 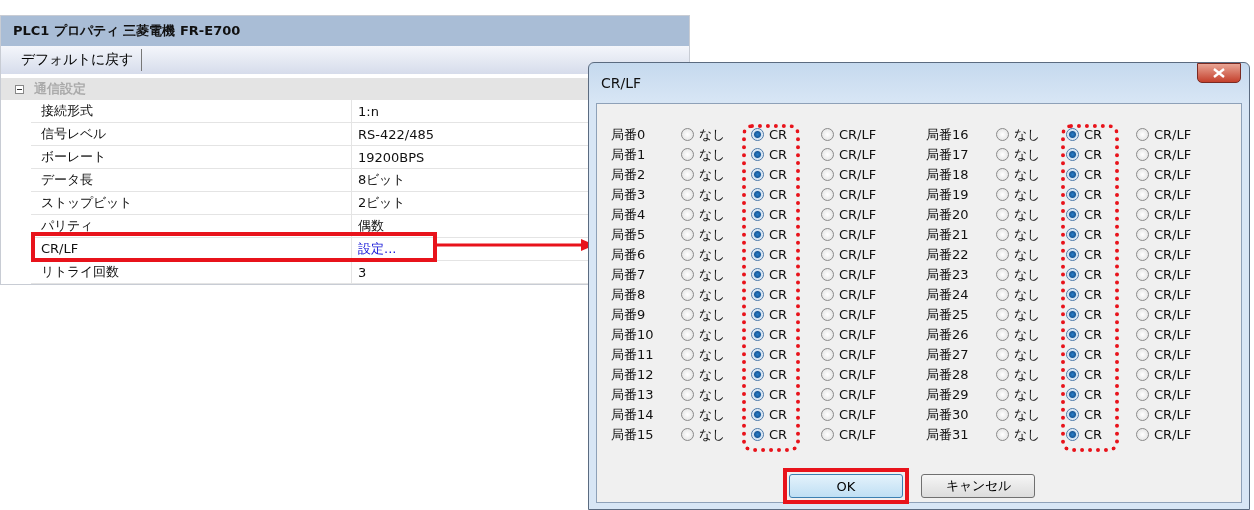 What do you see at coordinates (846, 486) in the screenshot?
I see `ok-button: OK` at bounding box center [846, 486].